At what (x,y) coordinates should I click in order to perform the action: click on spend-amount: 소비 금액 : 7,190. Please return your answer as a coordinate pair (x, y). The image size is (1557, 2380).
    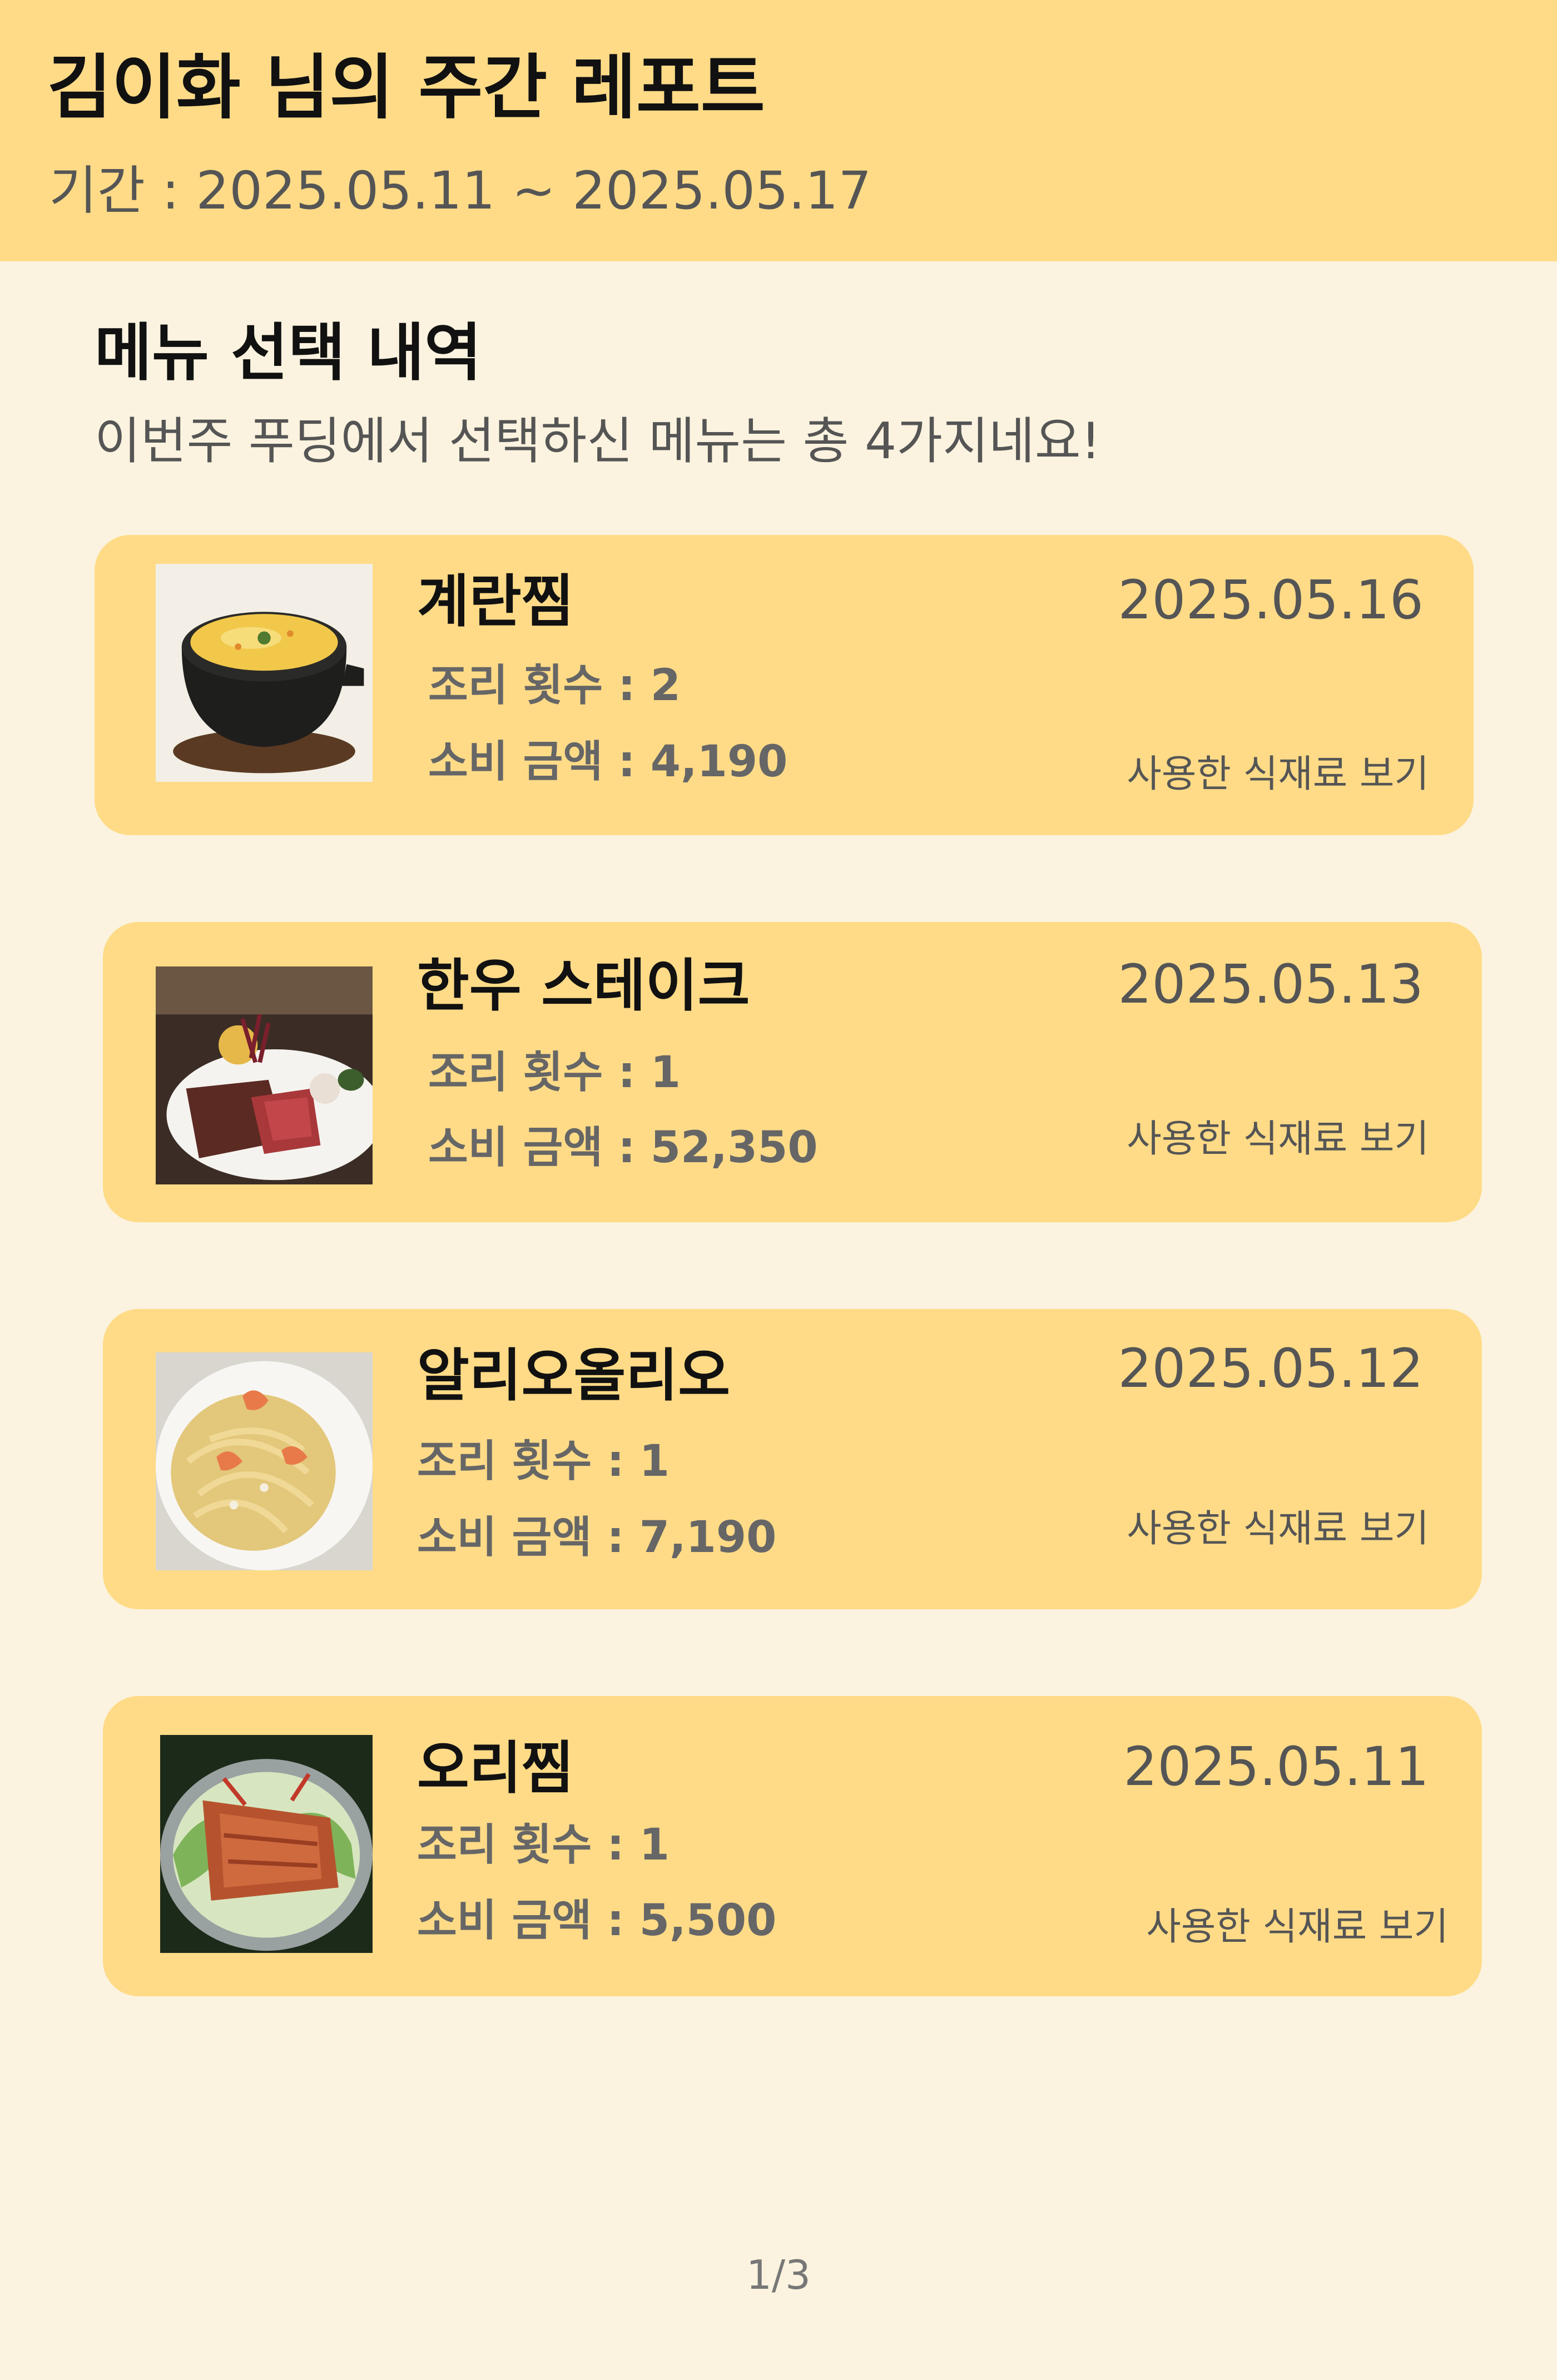
    Looking at the image, I should click on (597, 1538).